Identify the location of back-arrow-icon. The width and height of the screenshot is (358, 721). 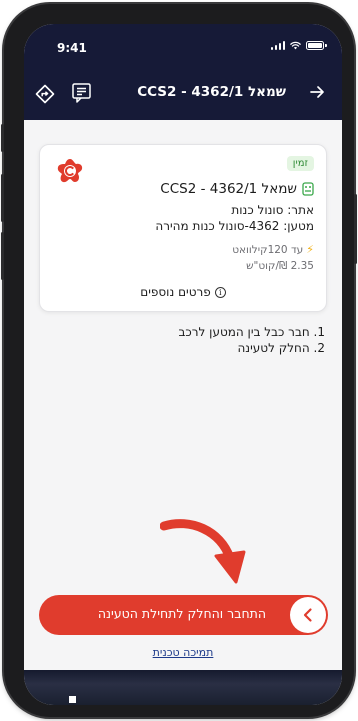
(317, 92).